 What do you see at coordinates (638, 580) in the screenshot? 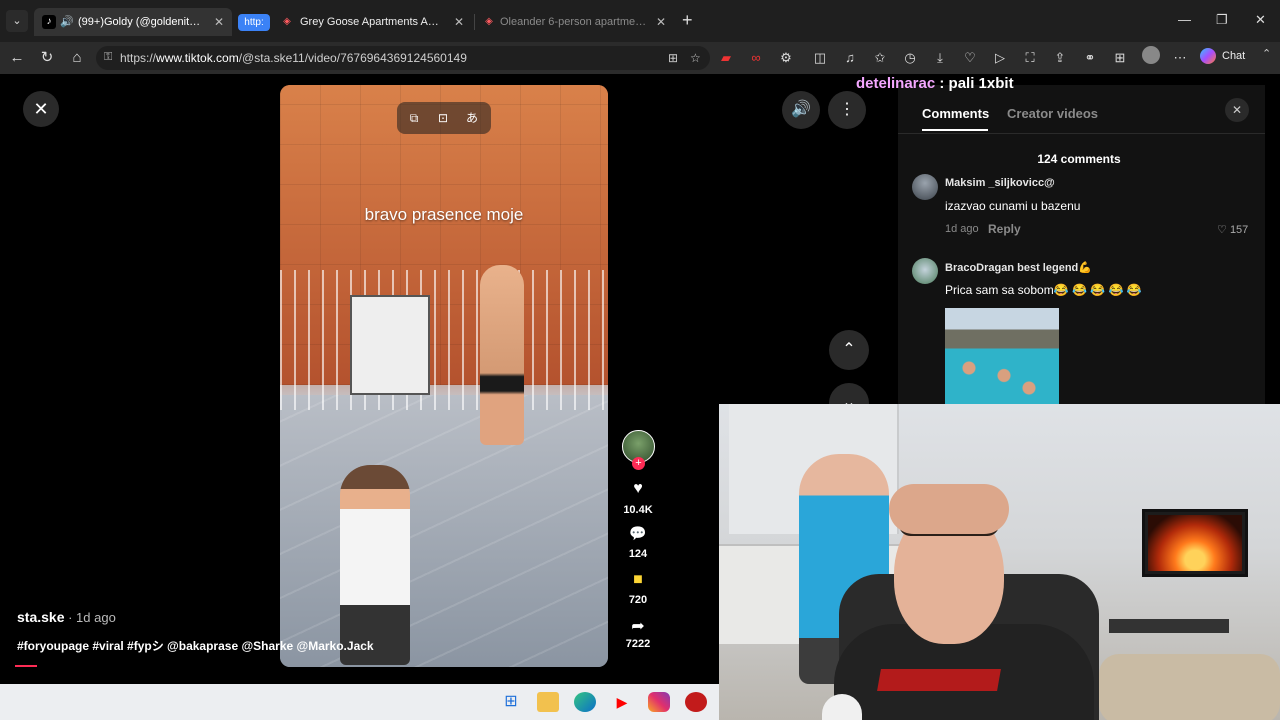
I see `bookmark-icon: ■` at bounding box center [638, 580].